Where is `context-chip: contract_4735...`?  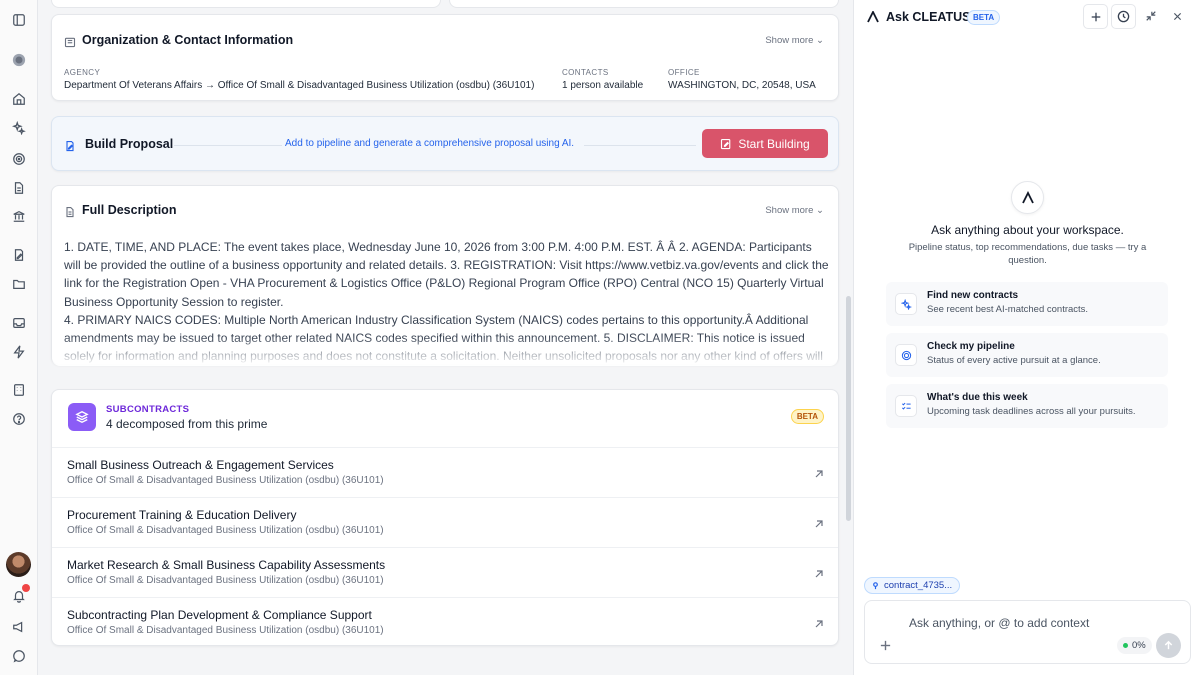
context-chip: contract_4735... is located at coordinates (912, 585).